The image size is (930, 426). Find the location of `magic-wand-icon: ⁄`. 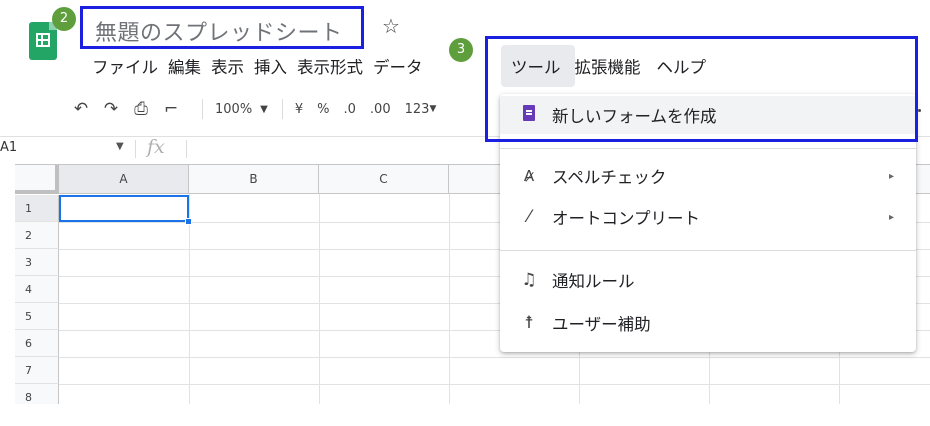

magic-wand-icon: ⁄ is located at coordinates (529, 217).